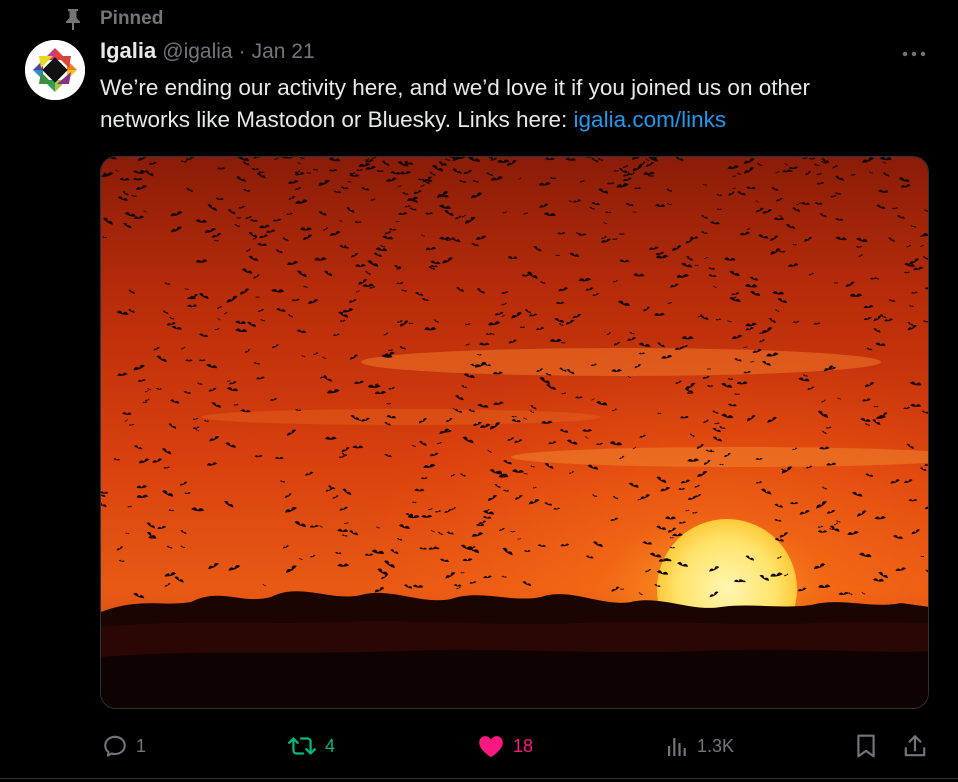 Image resolution: width=958 pixels, height=782 pixels. I want to click on share-icon, so click(915, 746).